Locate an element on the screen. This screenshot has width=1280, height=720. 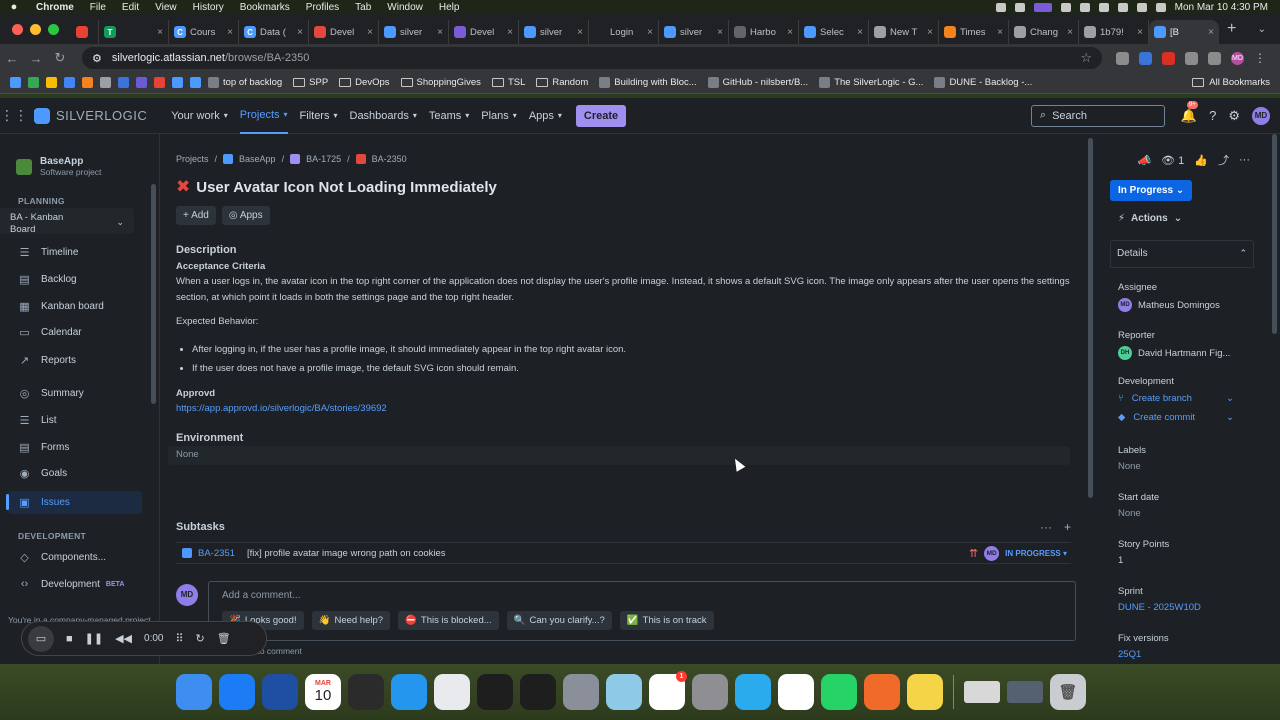
app-switcher-icon: ⋮⋮⋮ is located at coordinates (21, 115).